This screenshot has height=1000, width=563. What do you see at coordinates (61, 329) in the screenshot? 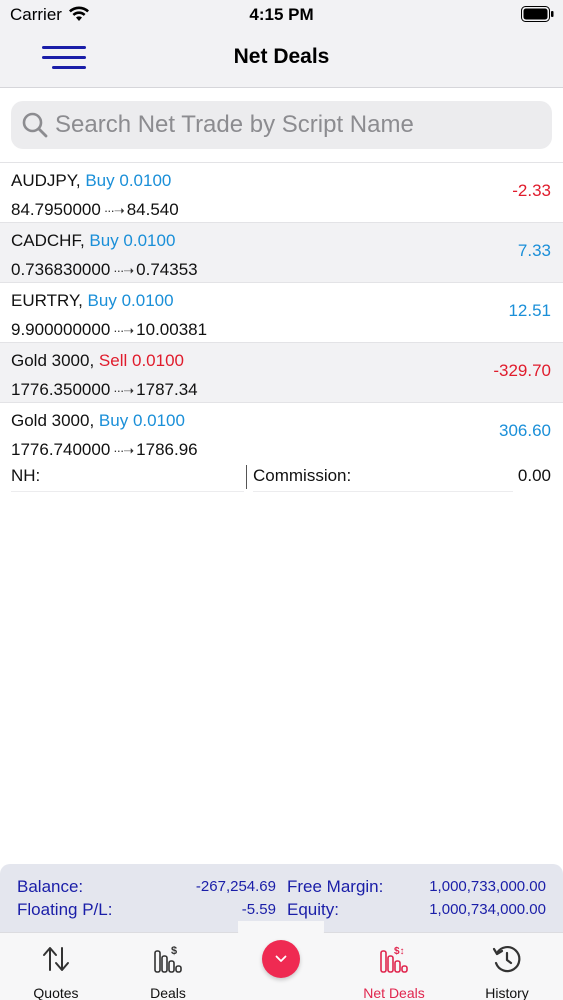
I see `open-price: 9.900000000` at bounding box center [61, 329].